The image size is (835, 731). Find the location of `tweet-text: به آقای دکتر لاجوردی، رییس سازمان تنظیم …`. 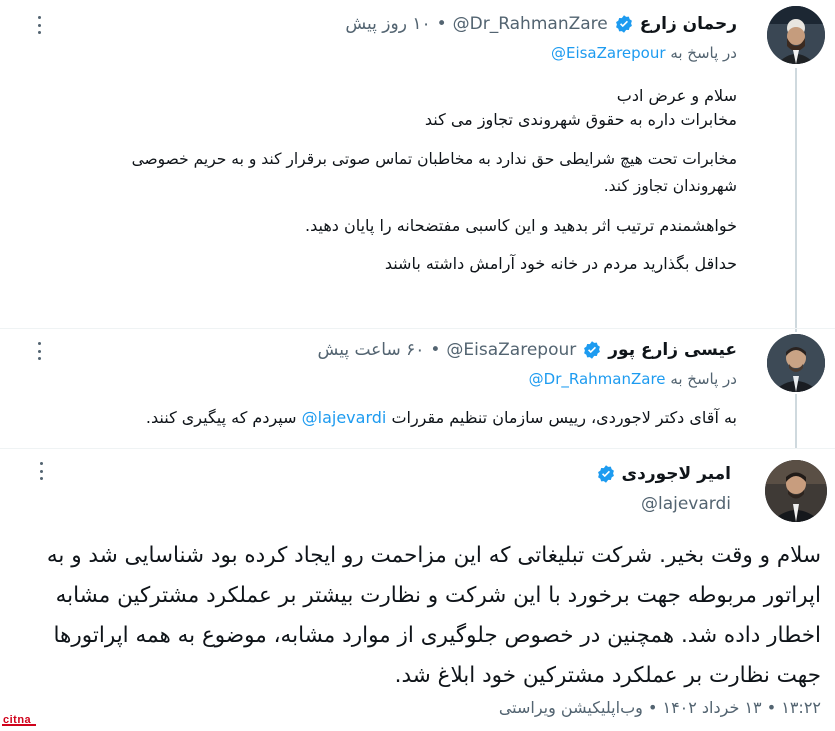

tweet-text: به آقای دکتر لاجوردی، رییس سازمان تنظیم … is located at coordinates (441, 418).